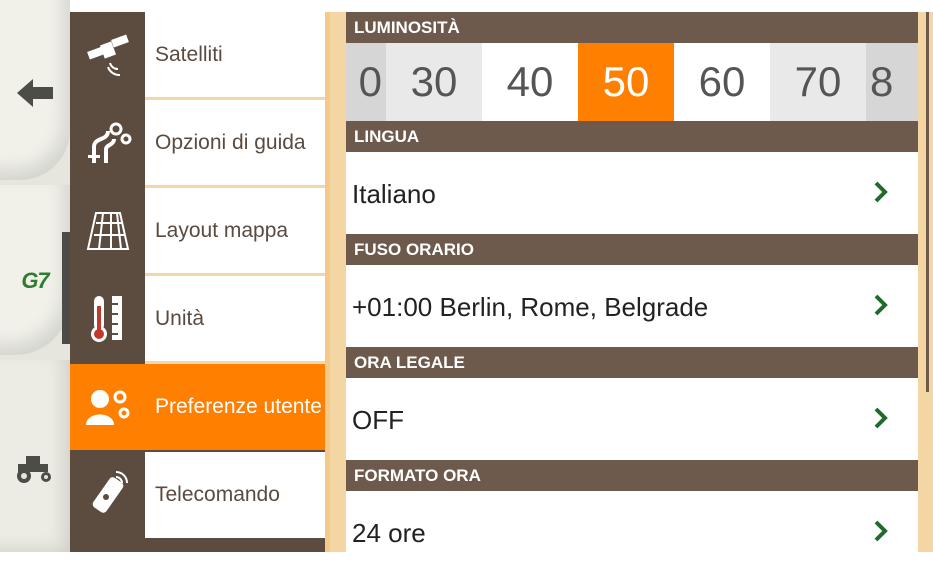 The width and height of the screenshot is (933, 575). Describe the element at coordinates (235, 319) in the screenshot. I see `menu-item-label: Unità` at that location.